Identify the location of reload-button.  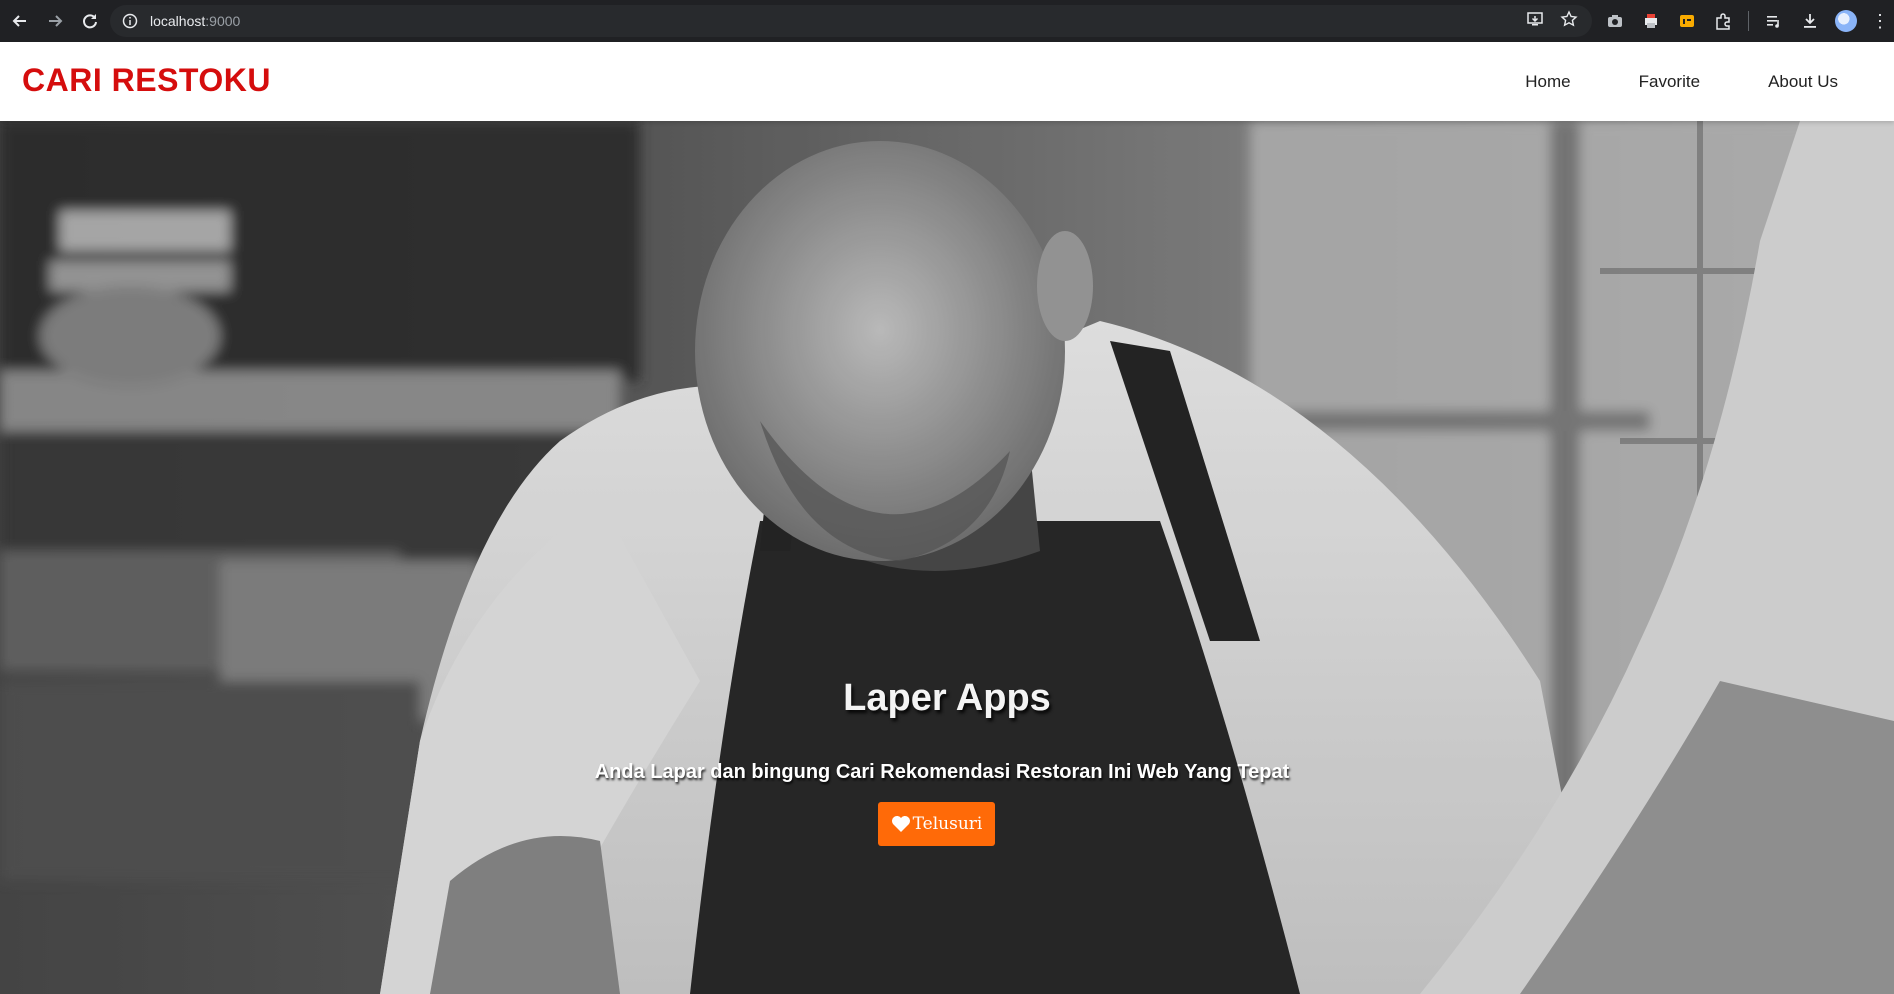
(90, 21).